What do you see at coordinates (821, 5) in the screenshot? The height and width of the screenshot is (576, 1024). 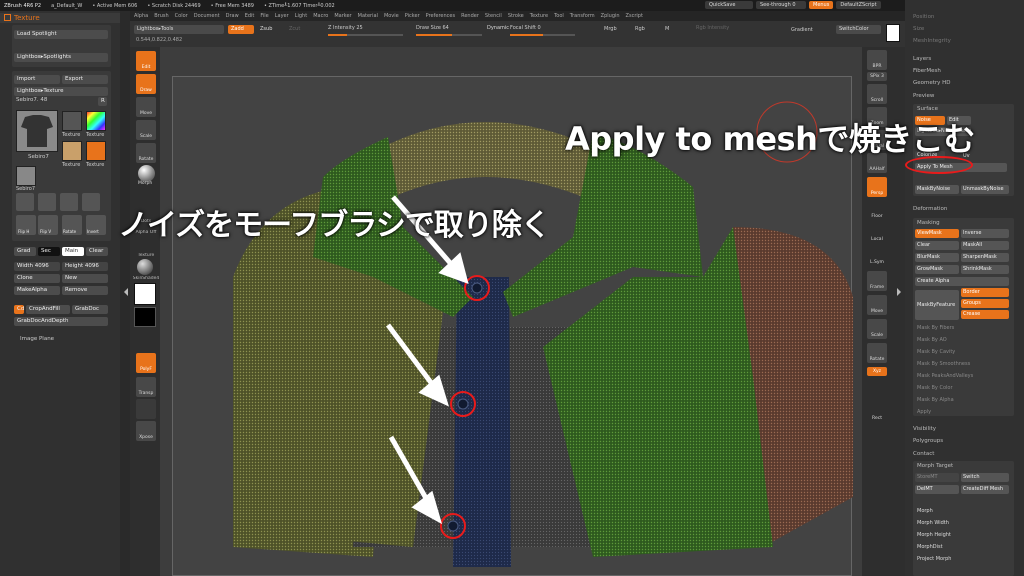 I see `menus-button: Menus` at bounding box center [821, 5].